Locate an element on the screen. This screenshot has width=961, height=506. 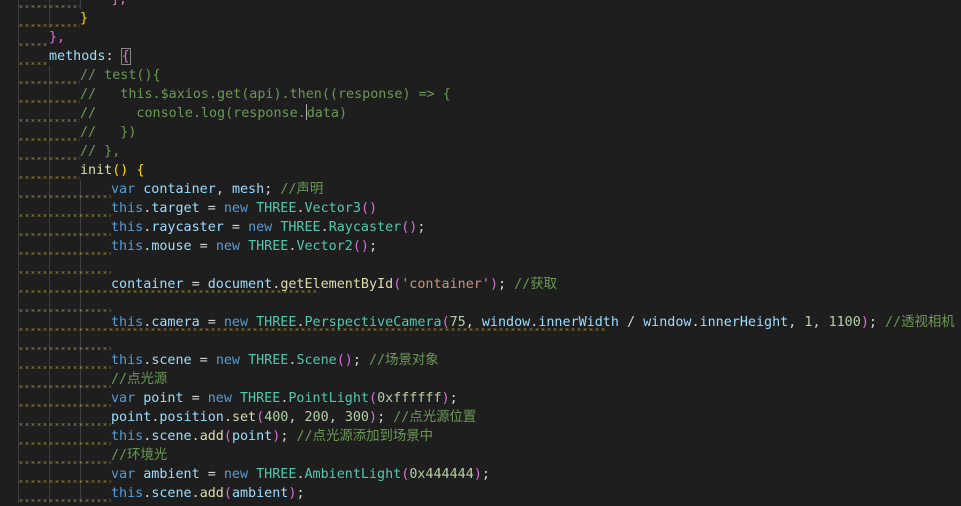
code-token: //获取 is located at coordinates (536, 284).